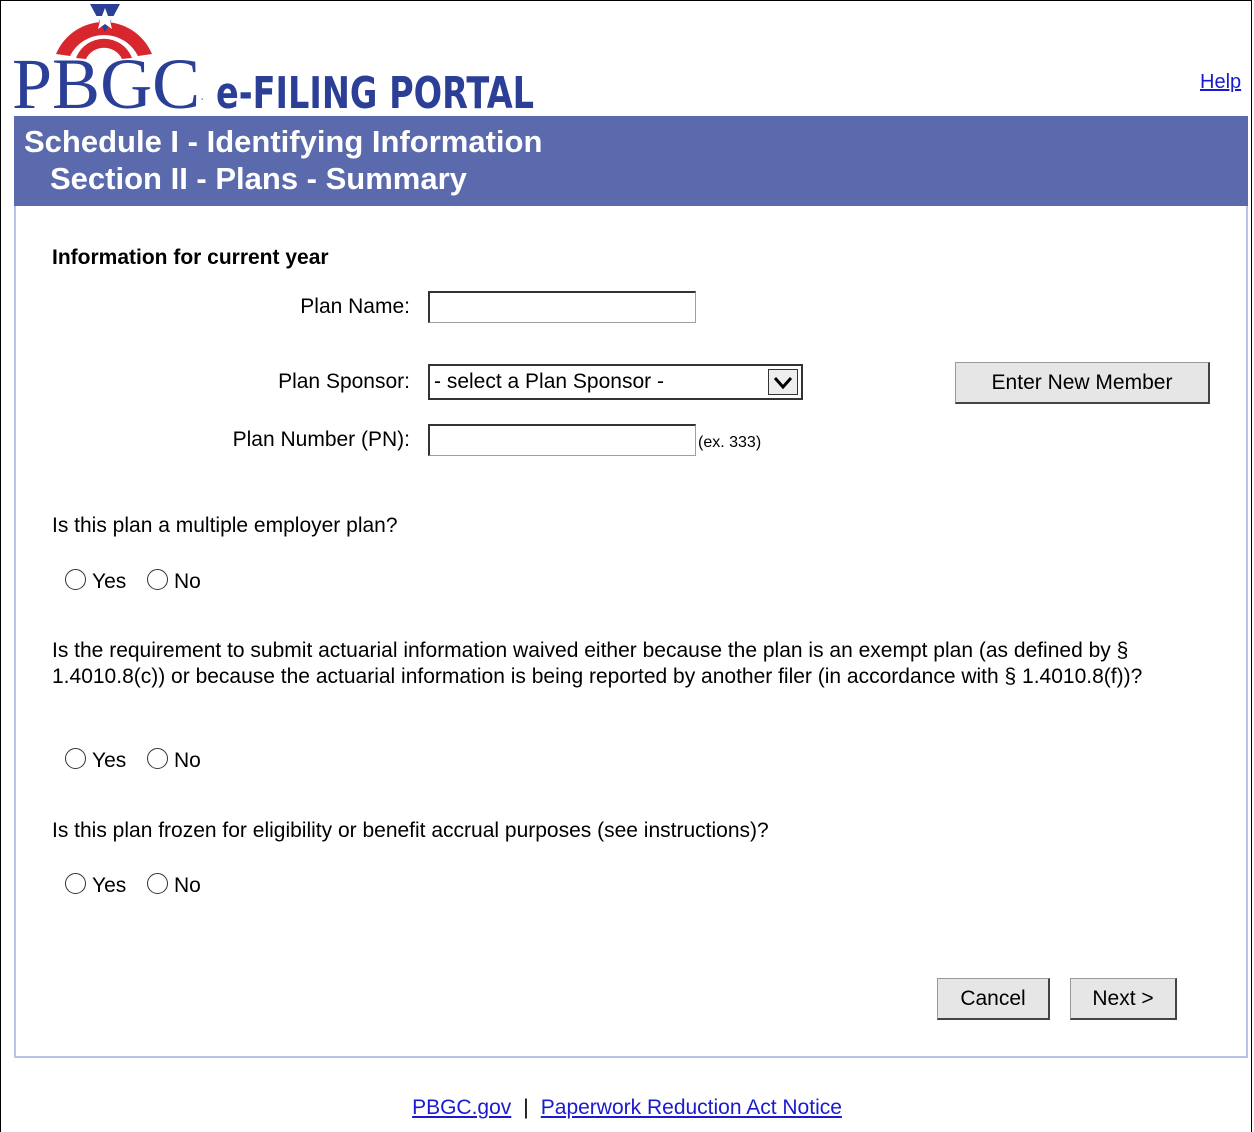 The height and width of the screenshot is (1132, 1254). Describe the element at coordinates (730, 442) in the screenshot. I see `plan-number-hint: (ex. 333)` at that location.